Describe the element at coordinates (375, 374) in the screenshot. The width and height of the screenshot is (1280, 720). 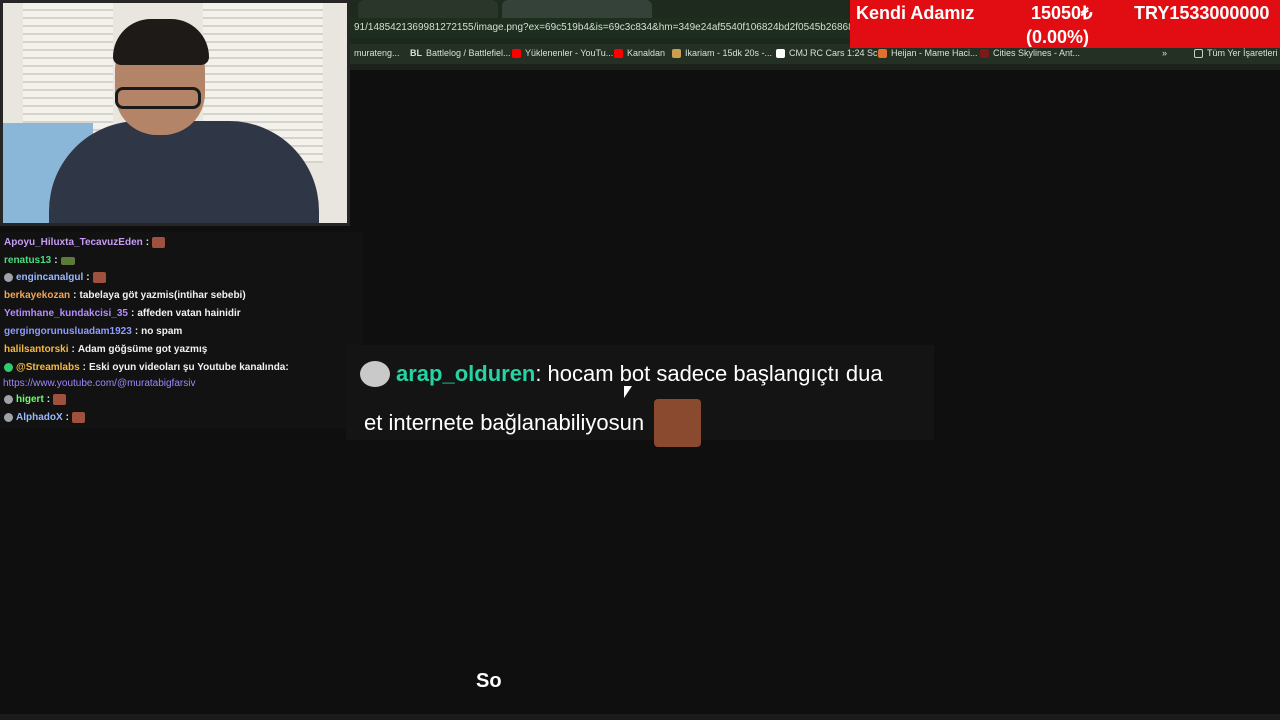
I see `avatar-badge-icon` at that location.